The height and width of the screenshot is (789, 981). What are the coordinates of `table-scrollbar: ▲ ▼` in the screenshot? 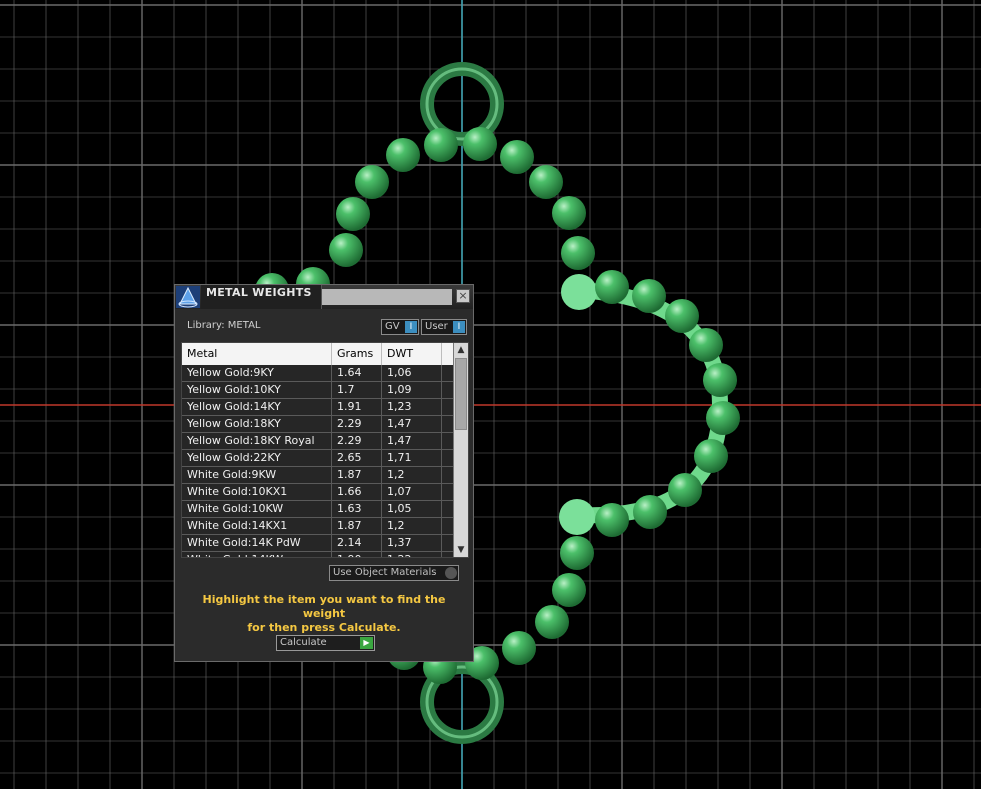 It's located at (460, 450).